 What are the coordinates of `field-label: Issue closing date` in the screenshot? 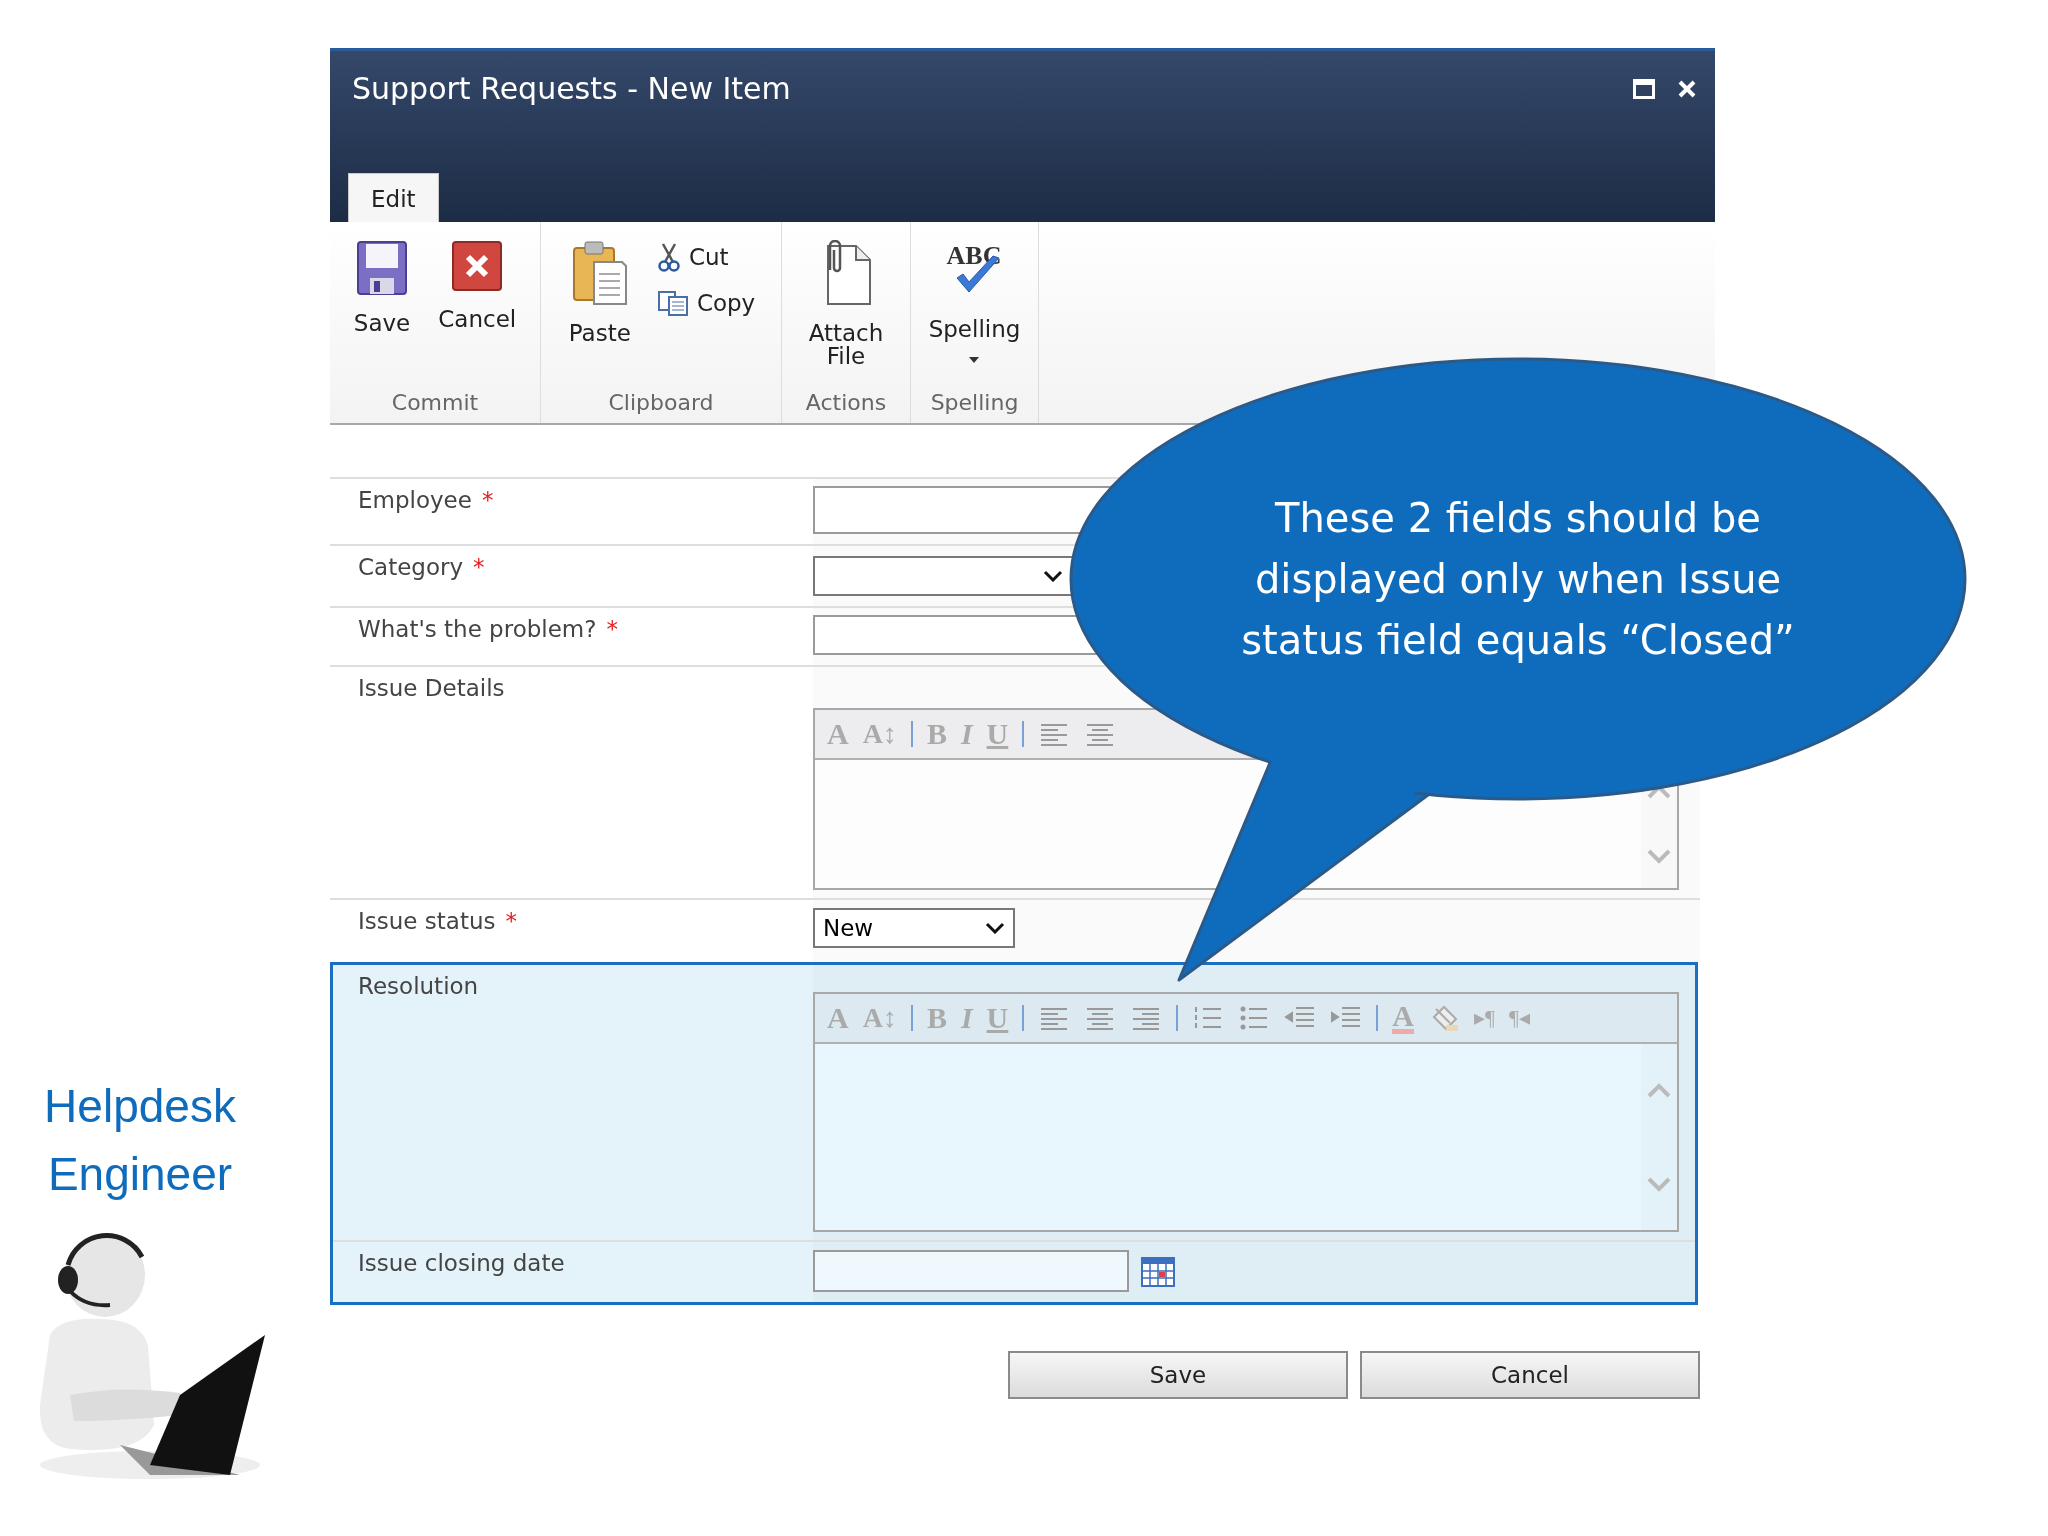 It's located at (461, 1263).